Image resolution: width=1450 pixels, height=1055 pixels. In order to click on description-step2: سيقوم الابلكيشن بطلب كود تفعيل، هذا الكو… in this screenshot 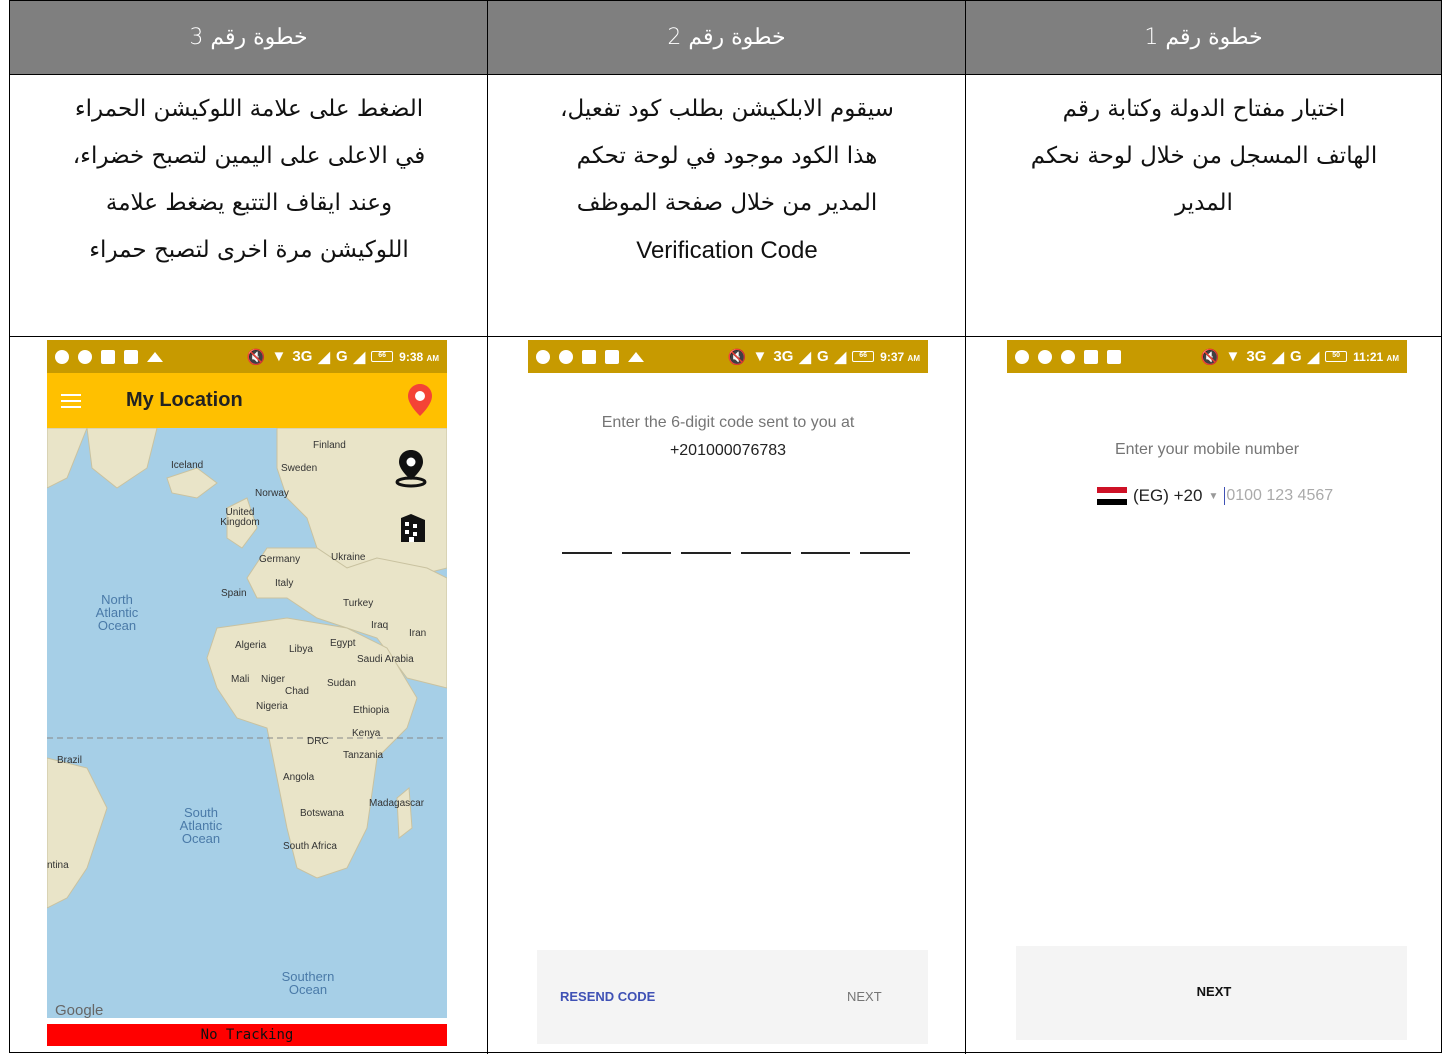, I will do `click(727, 206)`.